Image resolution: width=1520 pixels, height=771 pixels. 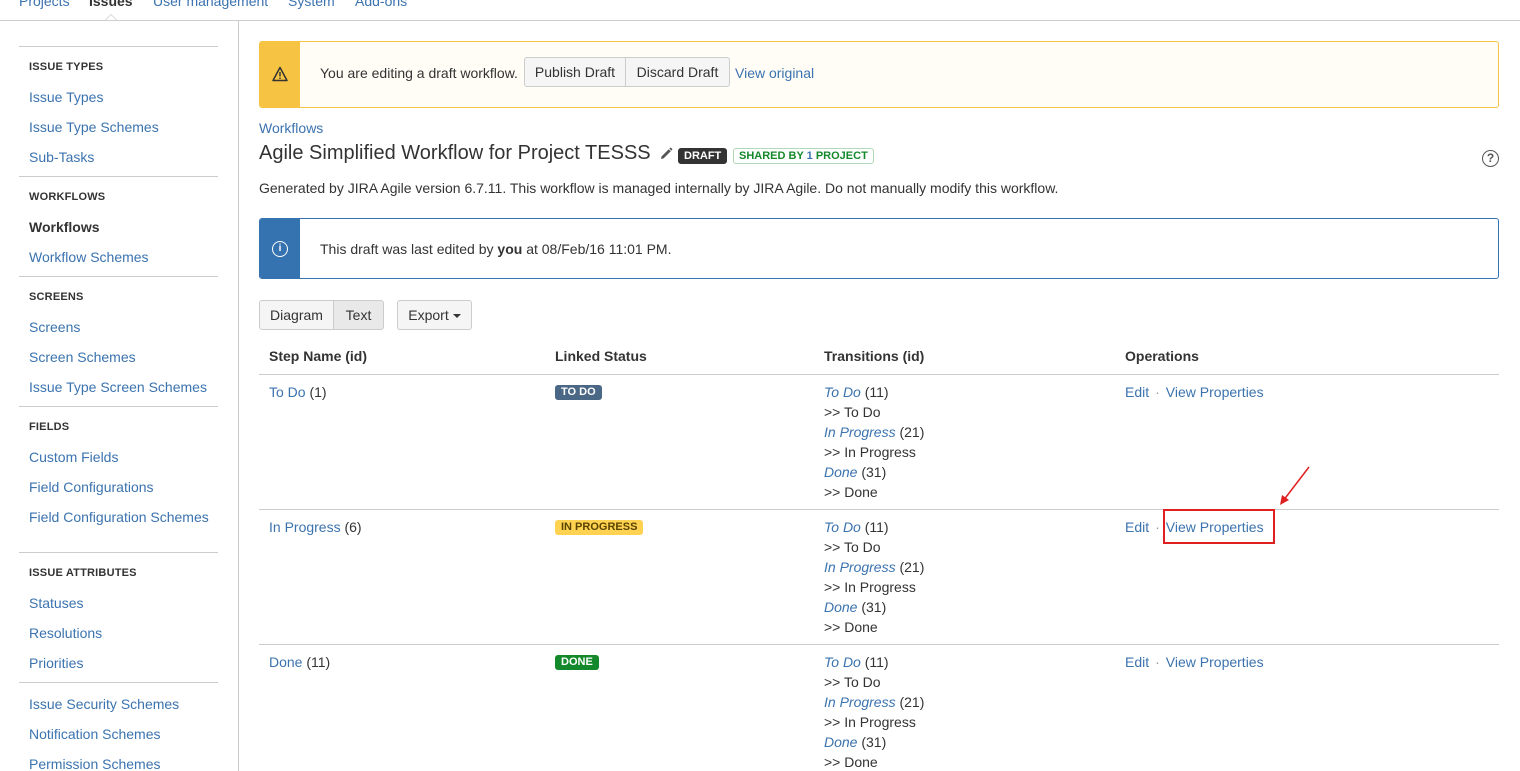 What do you see at coordinates (119, 704) in the screenshot?
I see `sidebar-item-issue-security-schemes: Issue Security Schemes` at bounding box center [119, 704].